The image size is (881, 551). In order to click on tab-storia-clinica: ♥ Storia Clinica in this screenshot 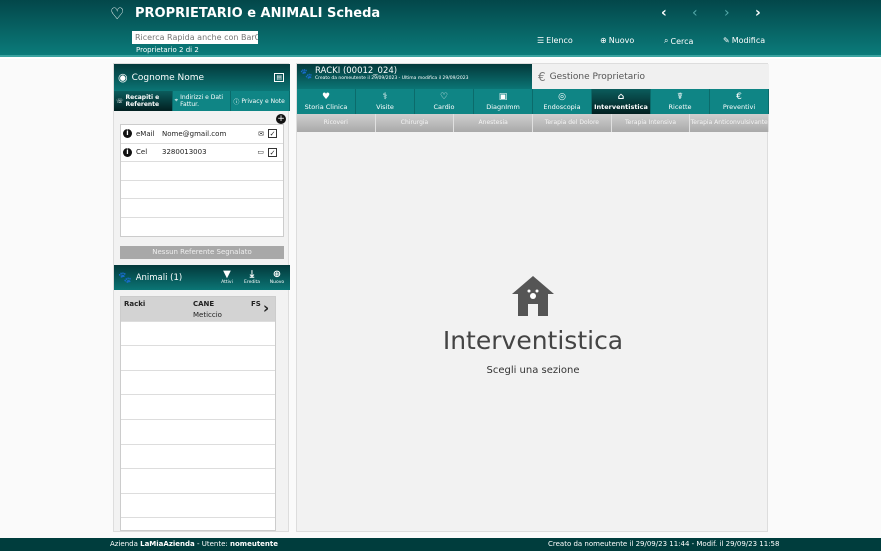, I will do `click(326, 101)`.